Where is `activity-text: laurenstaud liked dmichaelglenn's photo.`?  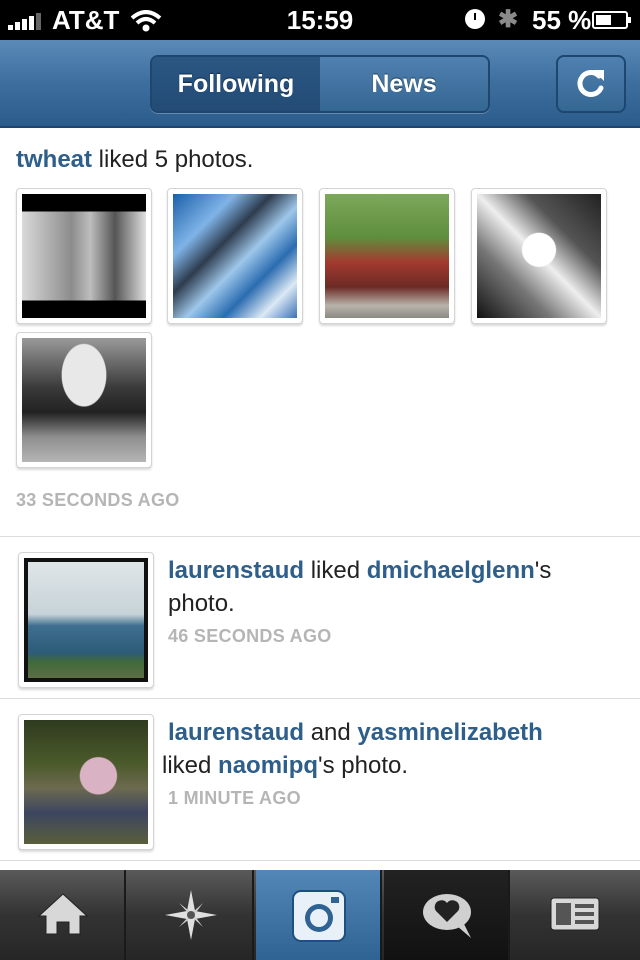
activity-text: laurenstaud liked dmichaelglenn's photo. is located at coordinates (393, 587).